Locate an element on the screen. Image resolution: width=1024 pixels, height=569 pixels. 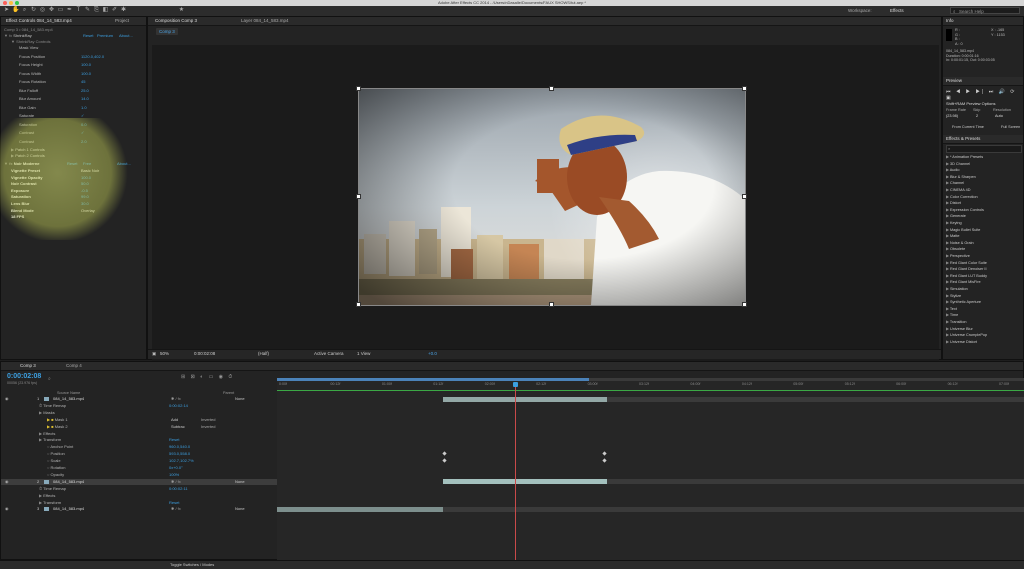
timeline-property-row: ○ Rotation 0x+0.0° is located at coordinates (139, 468).